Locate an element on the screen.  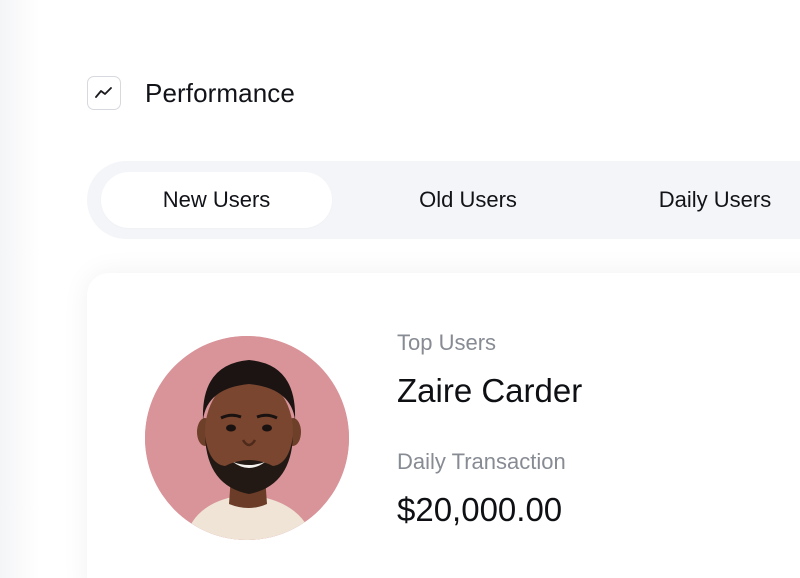
transaction-amount: $20,000.00 is located at coordinates (480, 509).